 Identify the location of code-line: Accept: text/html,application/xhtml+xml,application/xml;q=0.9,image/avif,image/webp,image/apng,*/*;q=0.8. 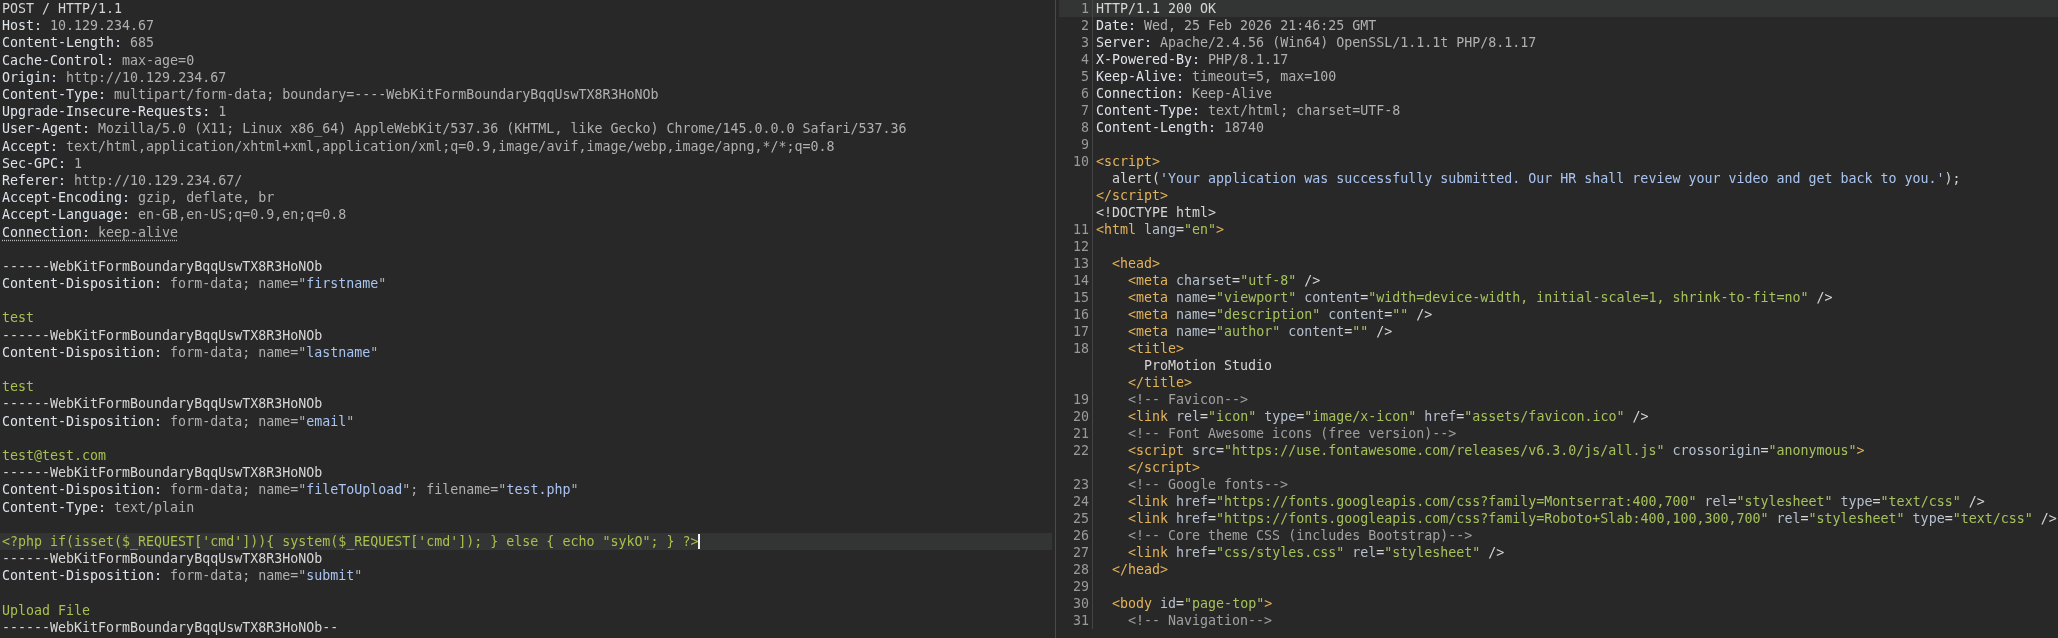
(418, 146).